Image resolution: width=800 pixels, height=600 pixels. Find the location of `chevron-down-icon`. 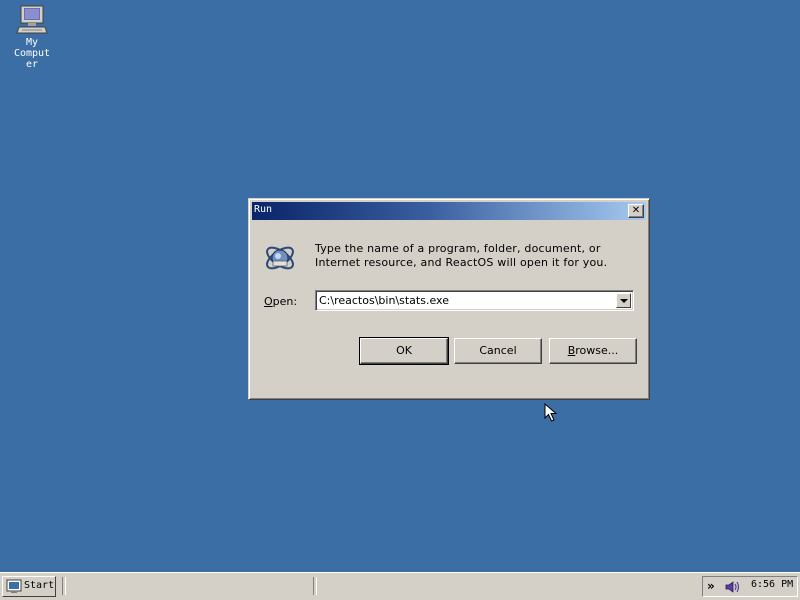

chevron-down-icon is located at coordinates (624, 301).